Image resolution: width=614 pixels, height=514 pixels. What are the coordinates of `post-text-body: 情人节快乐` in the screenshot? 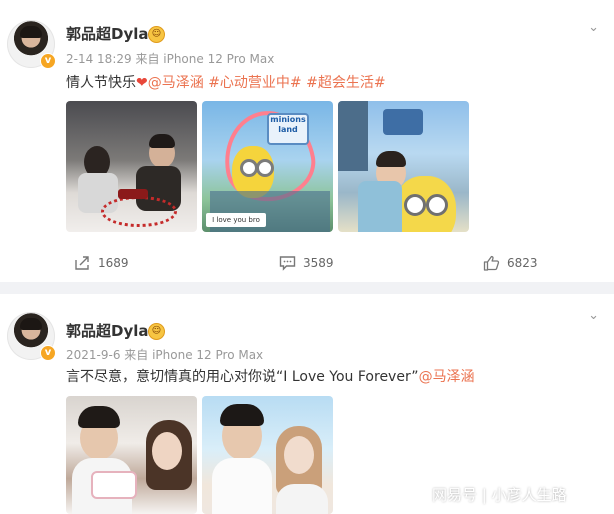 It's located at (101, 83).